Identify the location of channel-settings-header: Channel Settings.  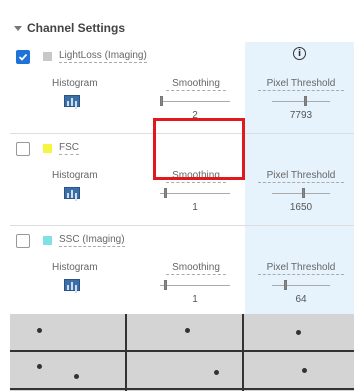
(69, 28).